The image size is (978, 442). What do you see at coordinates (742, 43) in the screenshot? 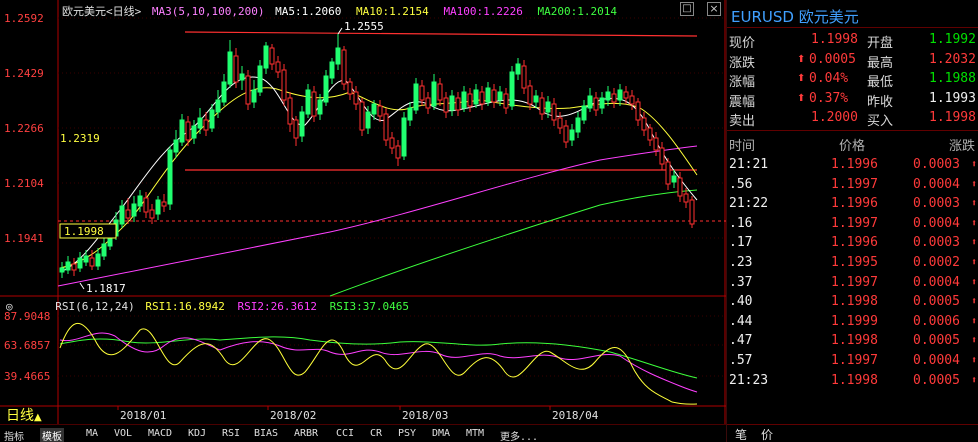
I see `quote-label: 现价` at bounding box center [742, 43].